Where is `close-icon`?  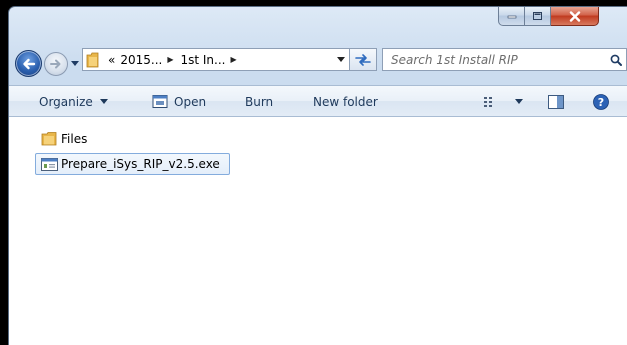
close-icon is located at coordinates (574, 16).